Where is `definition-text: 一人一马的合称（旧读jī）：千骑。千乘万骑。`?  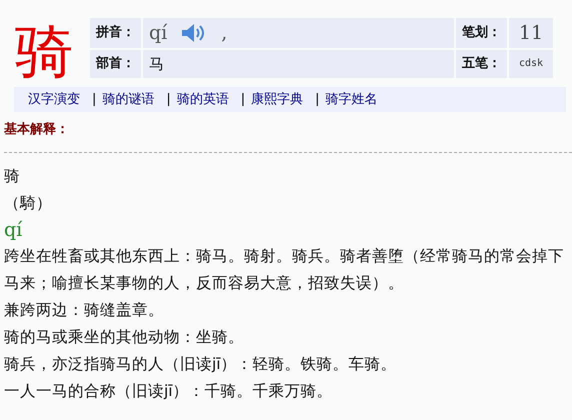 definition-text: 一人一马的合称（旧读jī）：千骑。千乘万骑。 is located at coordinates (169, 391).